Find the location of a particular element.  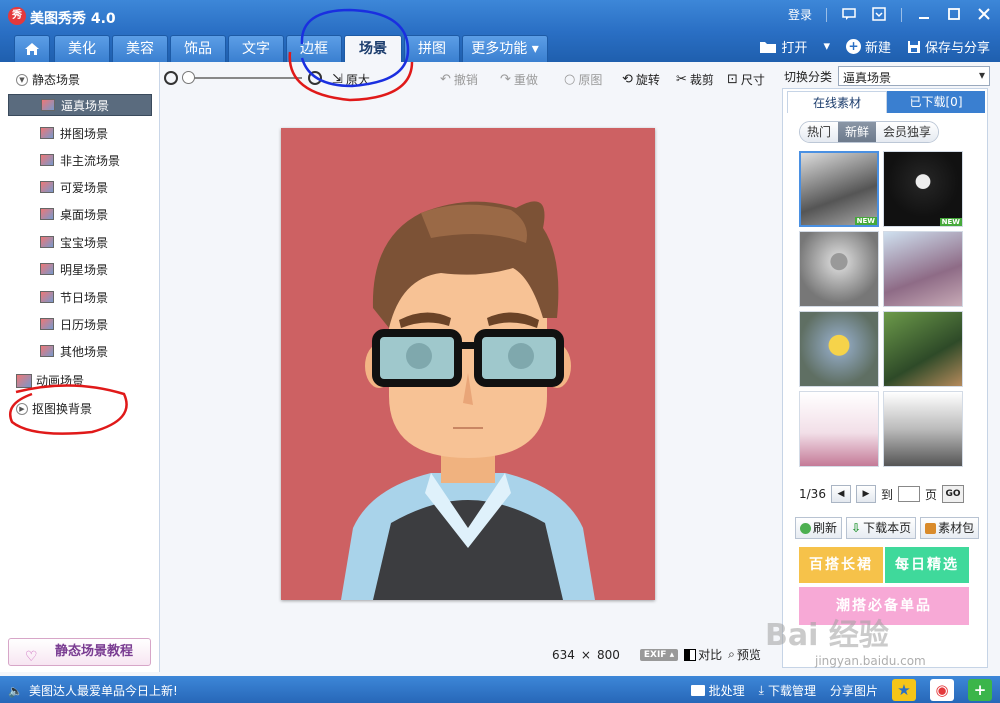

scene-item-collage: 拼图场景 is located at coordinates (80, 133).